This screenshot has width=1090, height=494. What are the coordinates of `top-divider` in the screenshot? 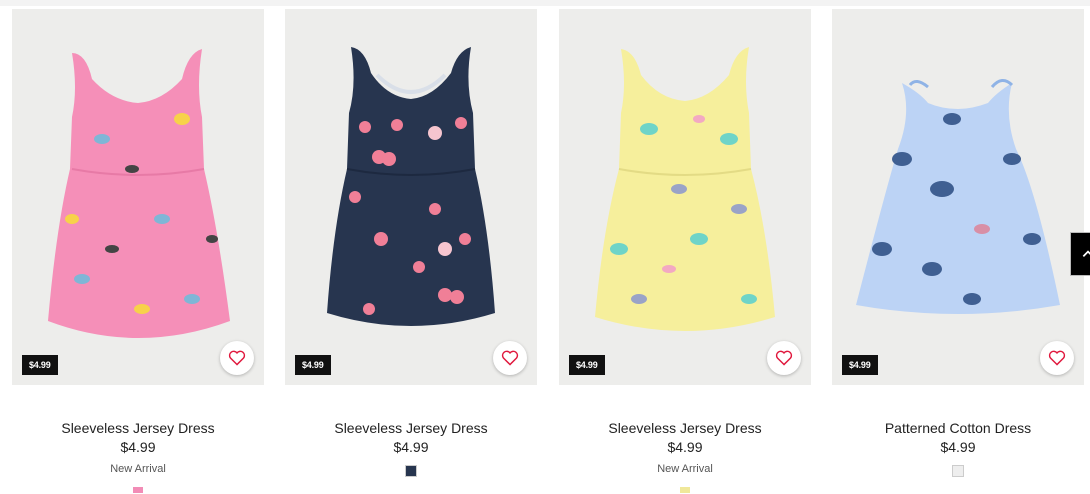 It's located at (545, 3).